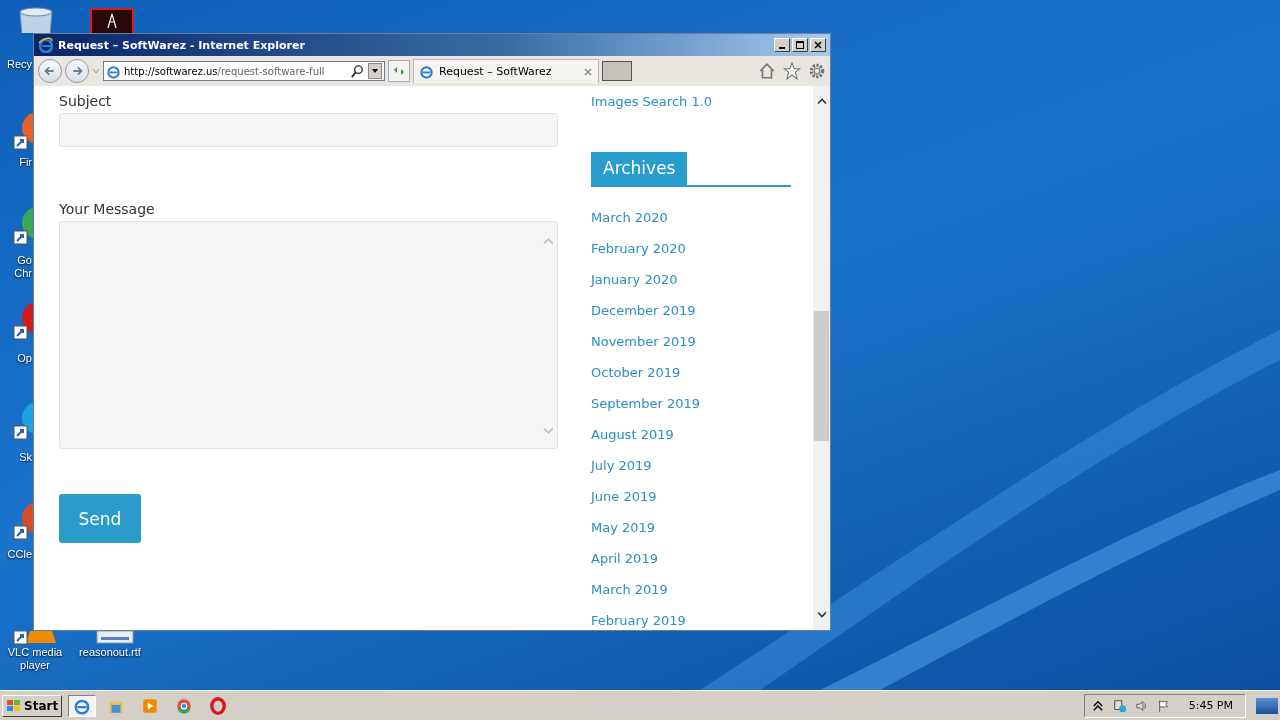 The height and width of the screenshot is (720, 1280). What do you see at coordinates (18, 64) in the screenshot?
I see `desktop-icon-label: Recy` at bounding box center [18, 64].